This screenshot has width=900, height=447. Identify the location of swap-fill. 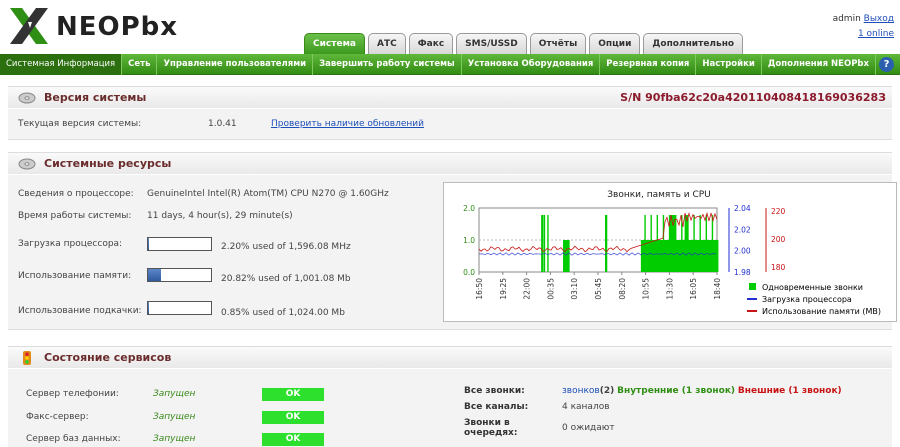
(148, 308).